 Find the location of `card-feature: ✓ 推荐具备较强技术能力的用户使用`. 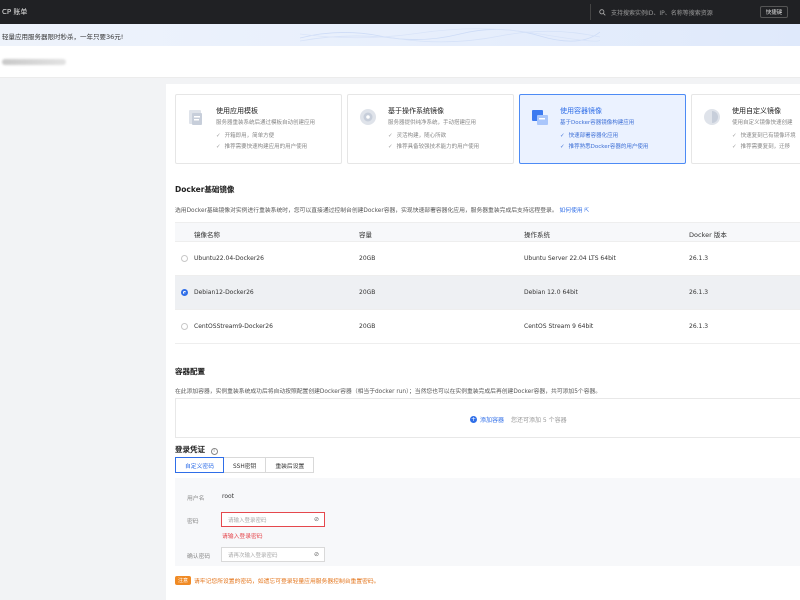

card-feature: ✓ 推荐具备较强技术能力的用户使用 is located at coordinates (434, 147).